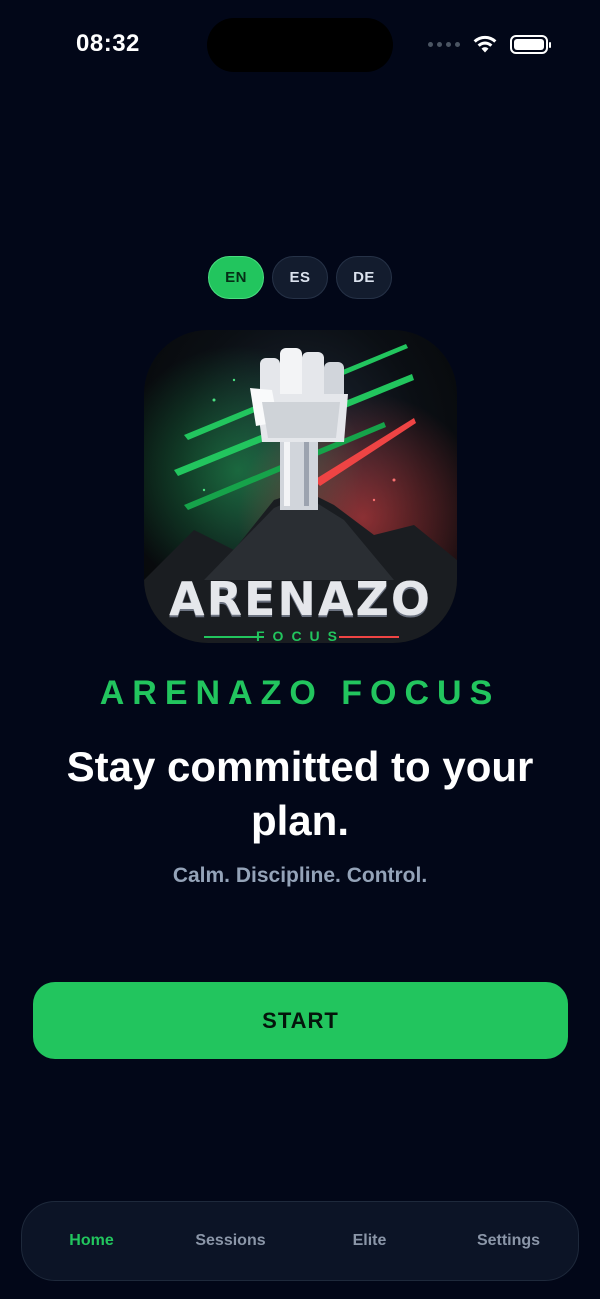 This screenshot has width=600, height=1299. I want to click on tab-sessions: Sessions, so click(230, 1241).